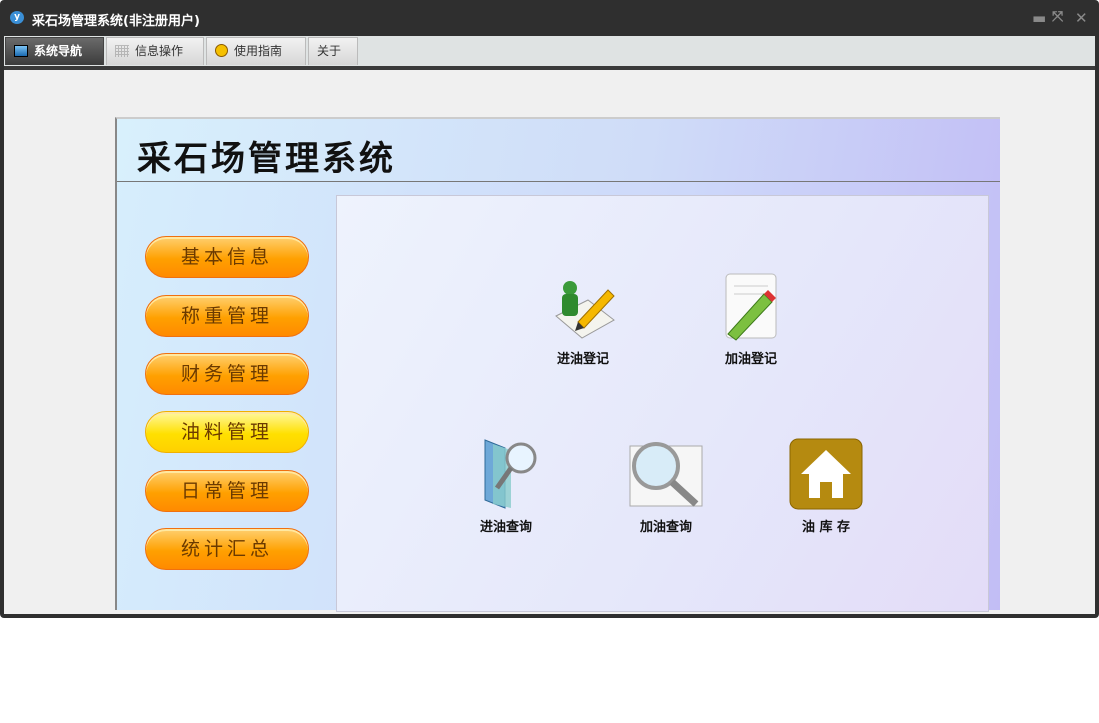 Image resolution: width=1099 pixels, height=723 pixels. What do you see at coordinates (17, 17) in the screenshot?
I see `app-logo-icon: y` at bounding box center [17, 17].